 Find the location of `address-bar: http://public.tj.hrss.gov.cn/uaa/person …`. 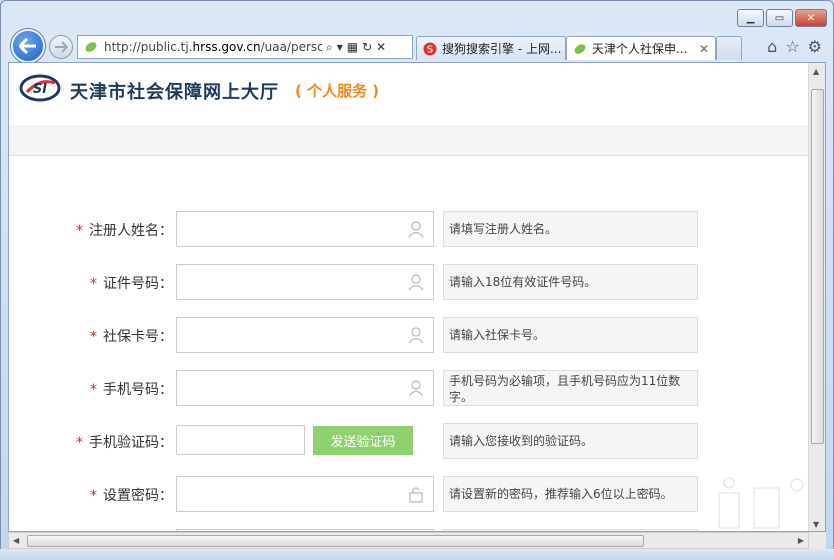

address-bar: http://public.tj.hrss.gov.cn/uaa/person … is located at coordinates (245, 47).